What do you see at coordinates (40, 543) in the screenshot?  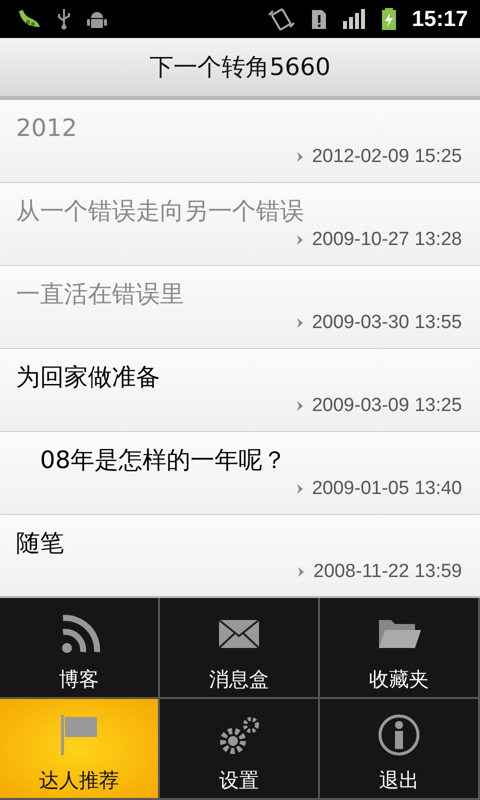 I see `post-title: 随笔` at bounding box center [40, 543].